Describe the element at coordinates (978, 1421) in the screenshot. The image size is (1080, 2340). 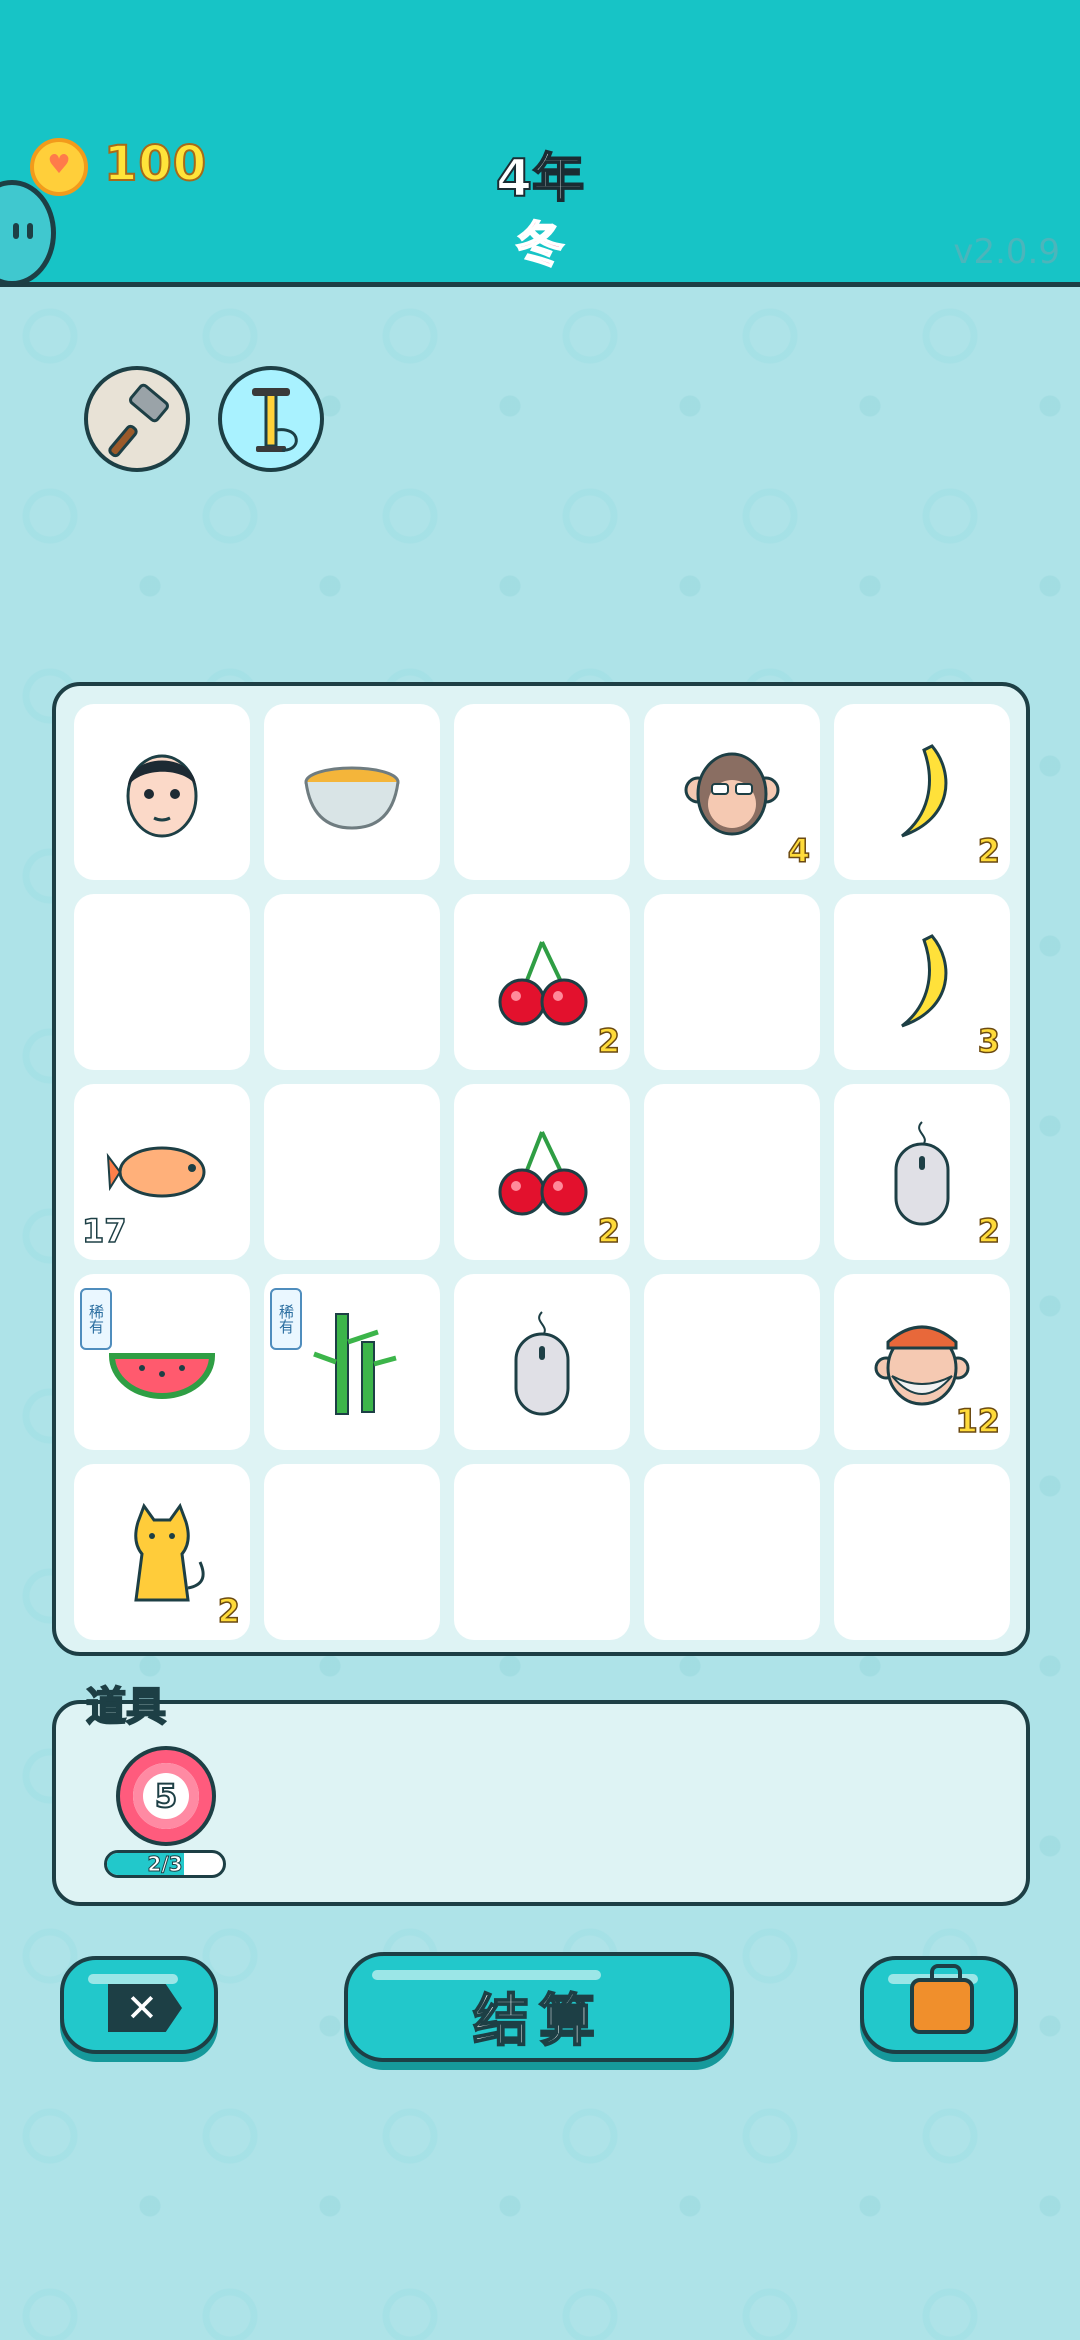
I see `item-count: 12` at that location.